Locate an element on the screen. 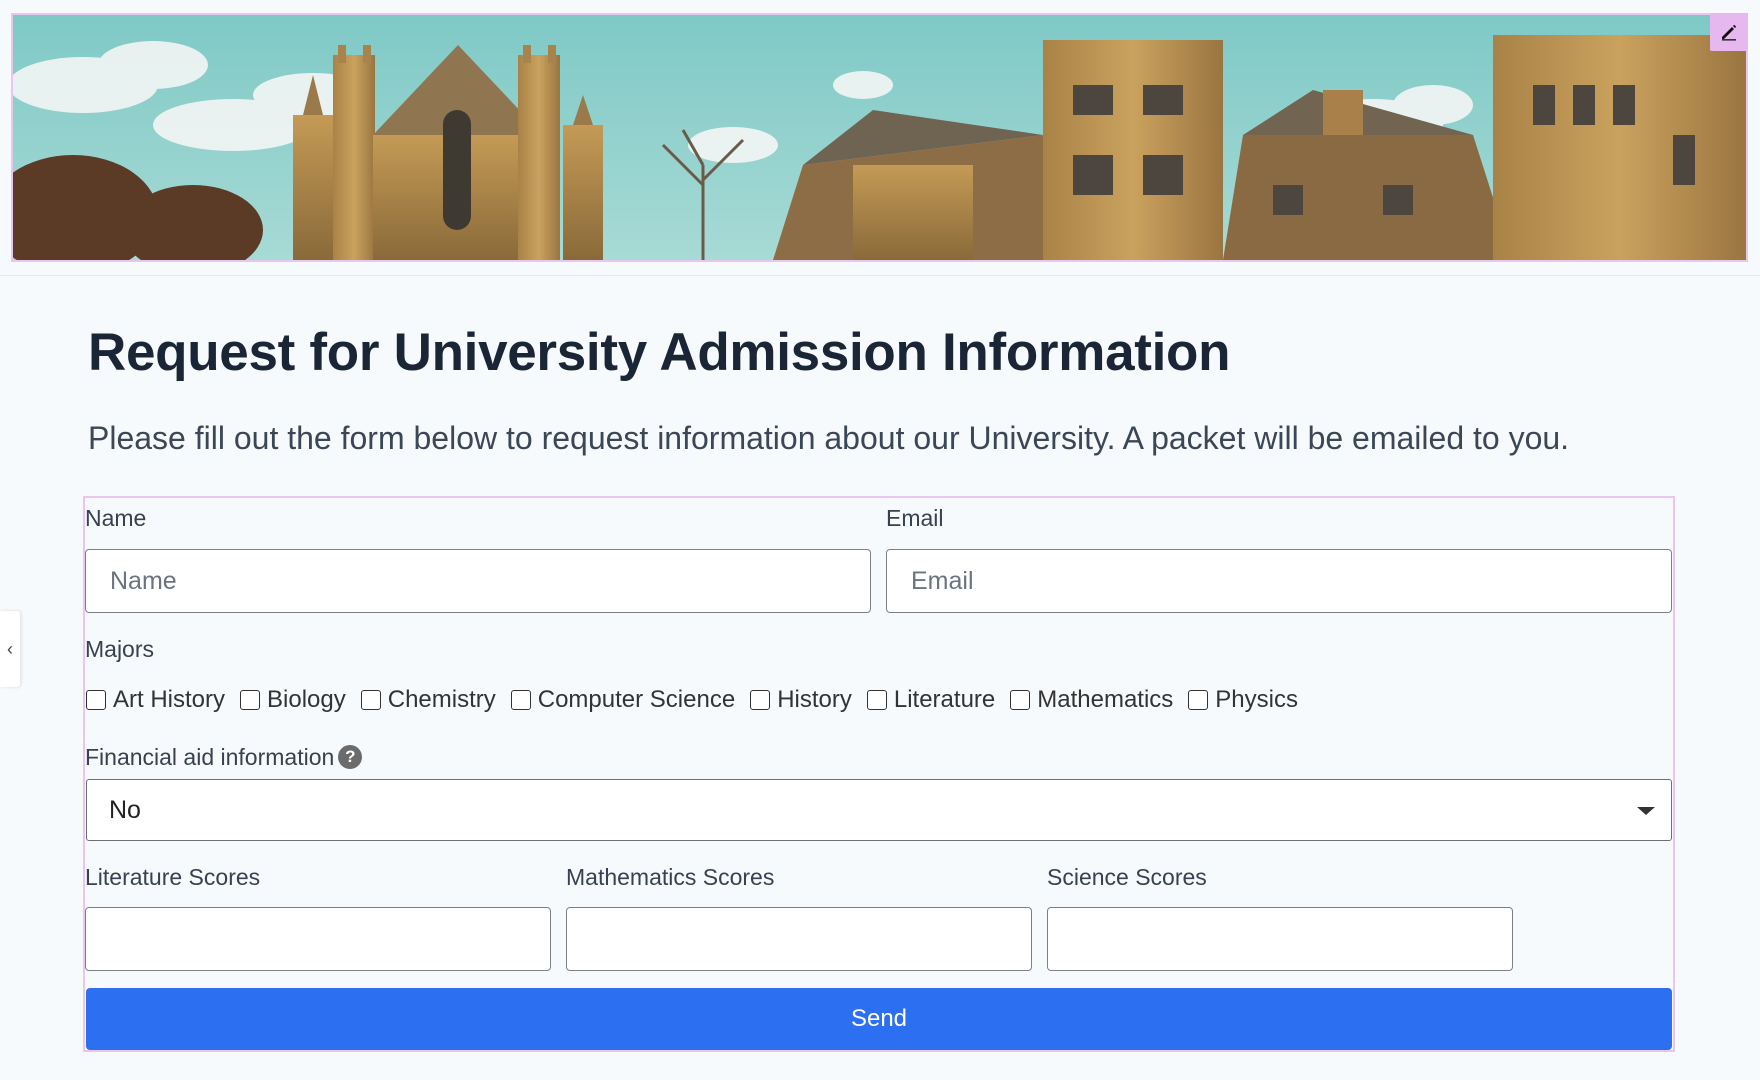 The height and width of the screenshot is (1080, 1760). name-label: Name is located at coordinates (116, 518).